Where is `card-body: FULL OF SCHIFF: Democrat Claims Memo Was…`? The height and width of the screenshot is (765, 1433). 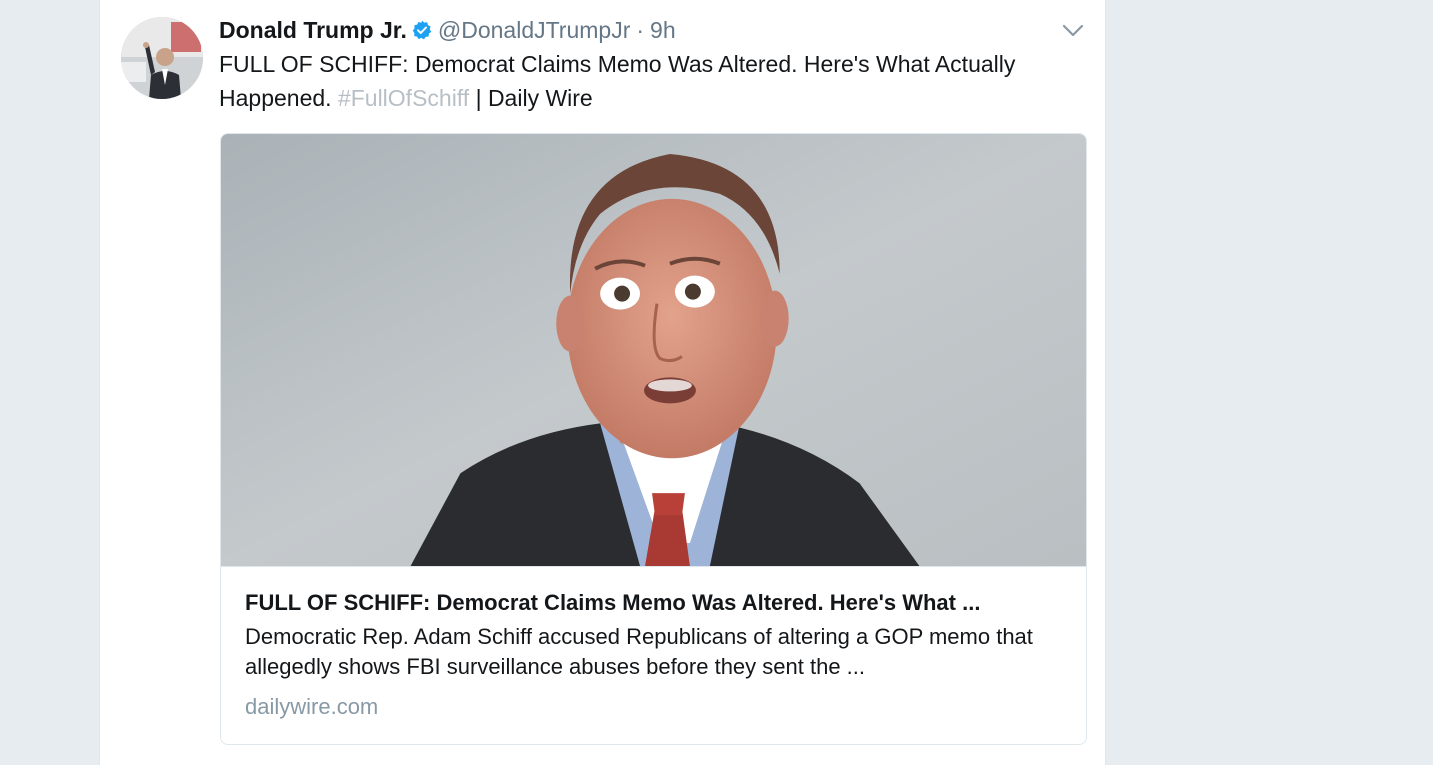 card-body: FULL OF SCHIFF: Democrat Claims Memo Was… is located at coordinates (653, 645).